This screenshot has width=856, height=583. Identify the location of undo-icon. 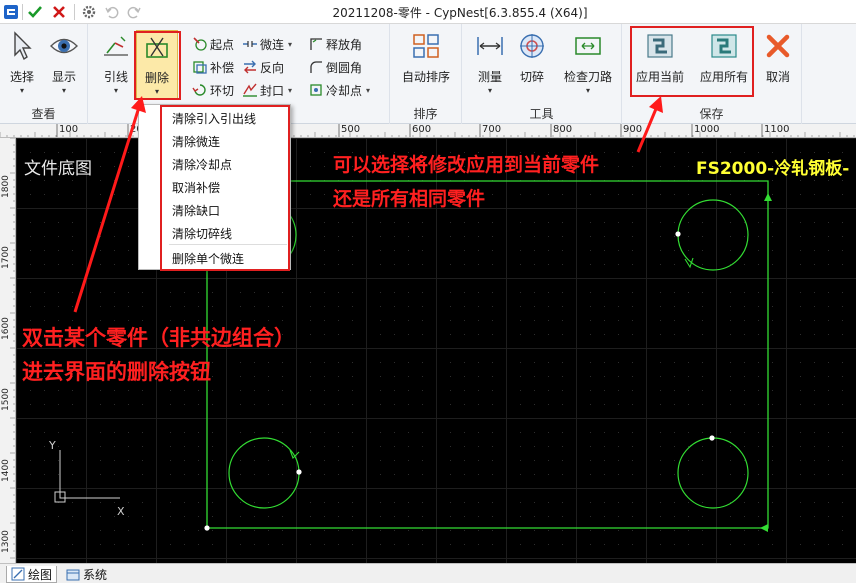
(112, 12).